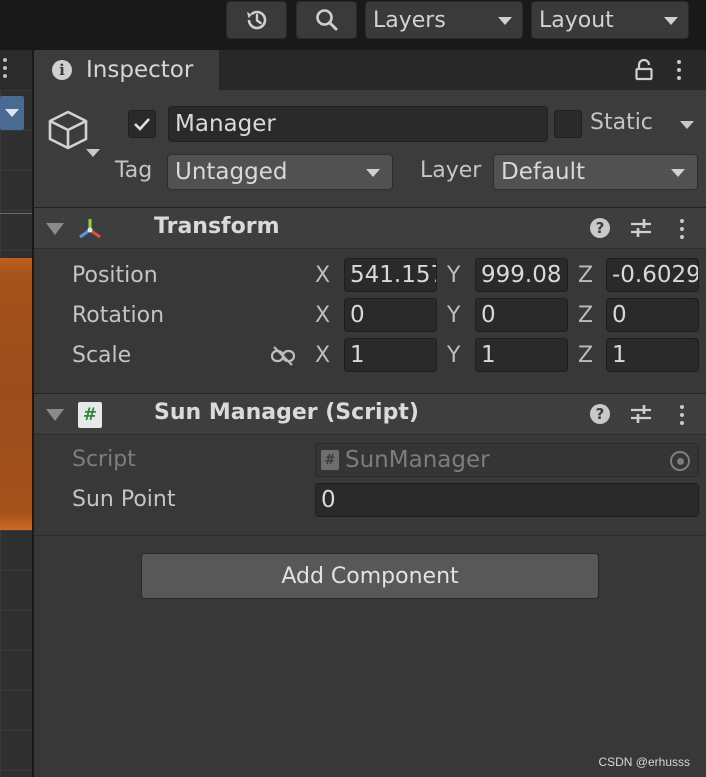  I want to click on scale-label: Scale, so click(102, 355).